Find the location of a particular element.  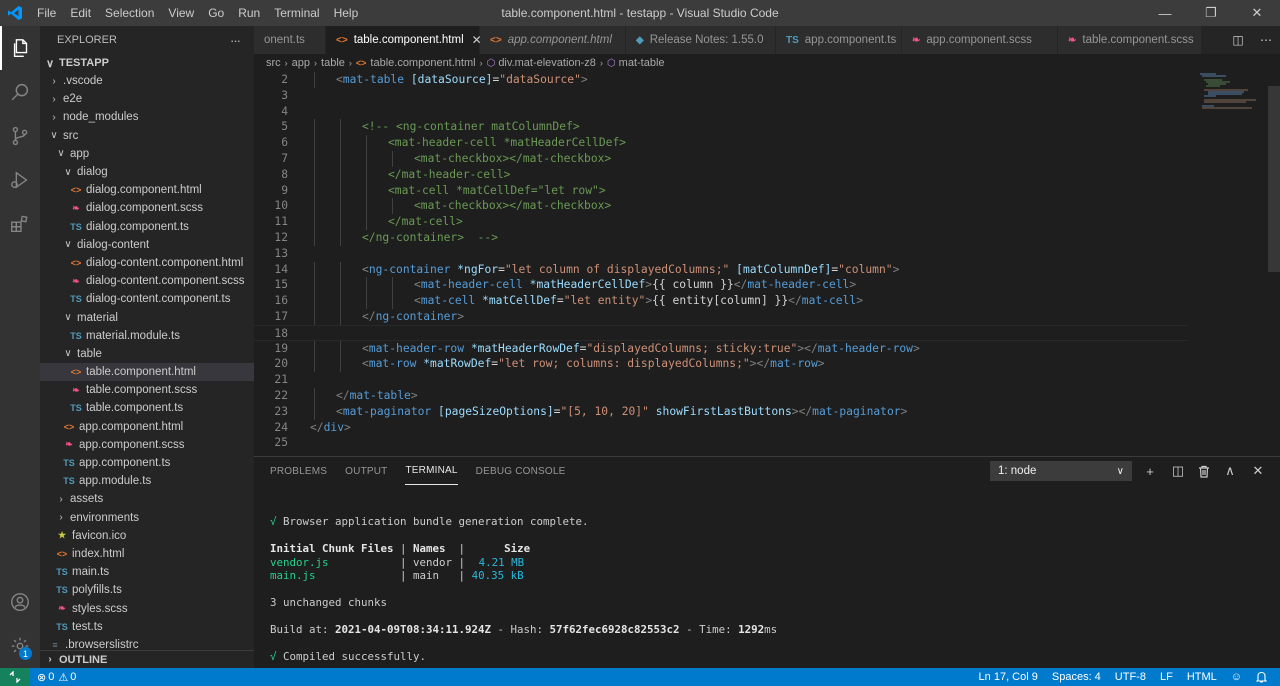

folder-item: › e2e is located at coordinates (147, 99).